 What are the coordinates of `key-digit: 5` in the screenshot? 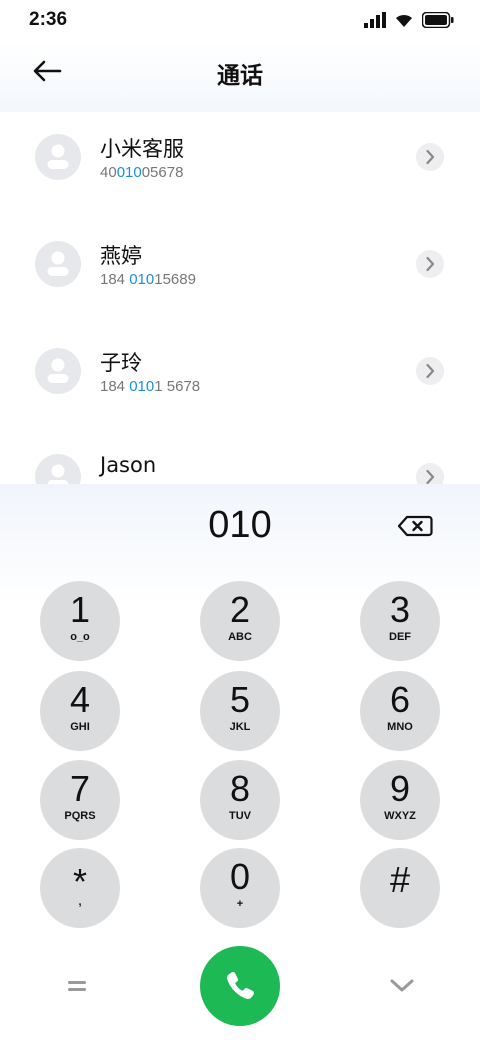 It's located at (240, 699).